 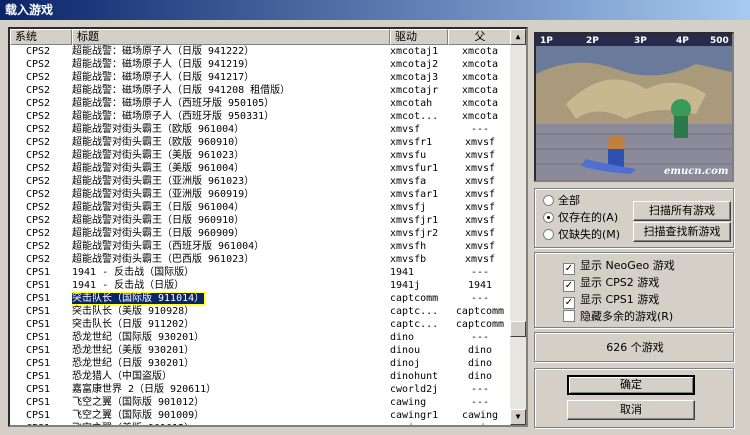 What do you see at coordinates (719, 41) in the screenshot?
I see `hud-score: 500` at bounding box center [719, 41].